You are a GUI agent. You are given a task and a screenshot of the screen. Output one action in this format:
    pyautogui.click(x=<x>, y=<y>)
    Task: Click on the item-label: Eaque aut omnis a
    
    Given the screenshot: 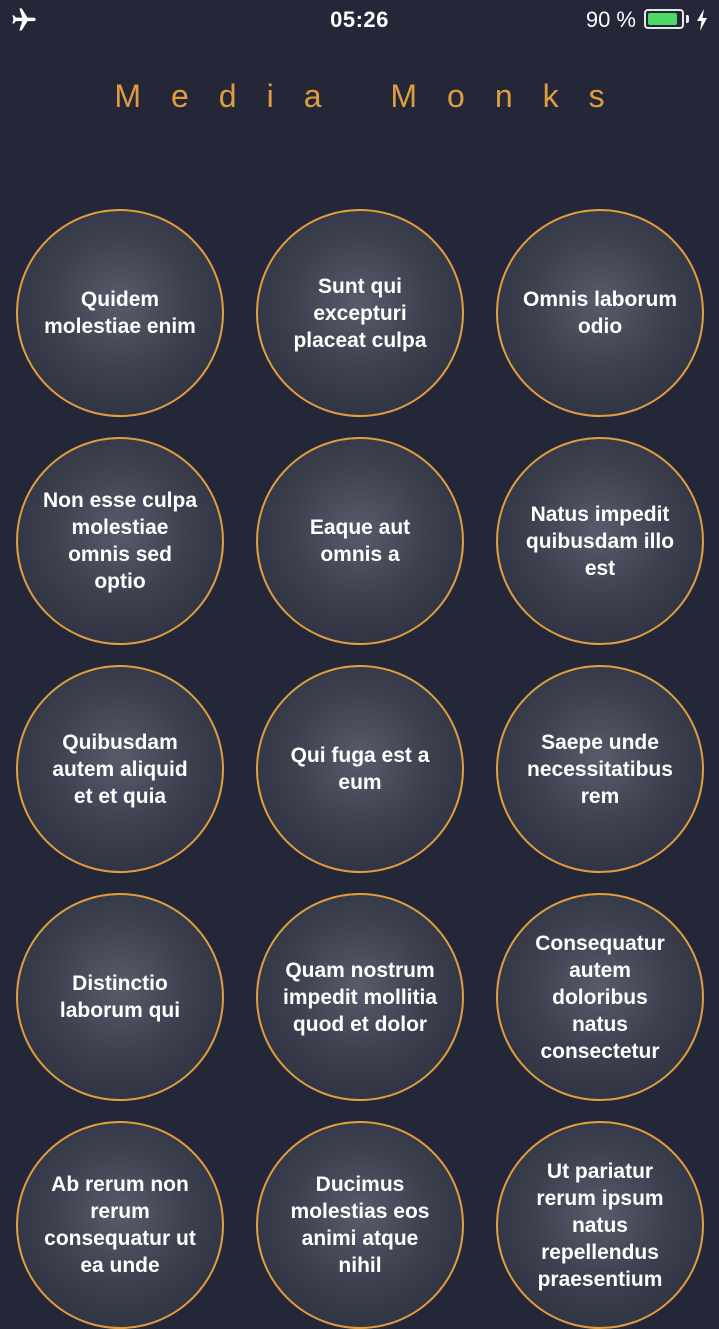 What is the action you would take?
    pyautogui.click(x=360, y=541)
    